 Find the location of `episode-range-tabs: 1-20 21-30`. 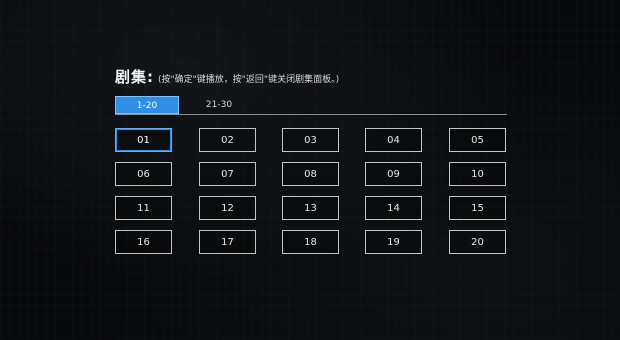

episode-range-tabs: 1-20 21-30 is located at coordinates (311, 106).